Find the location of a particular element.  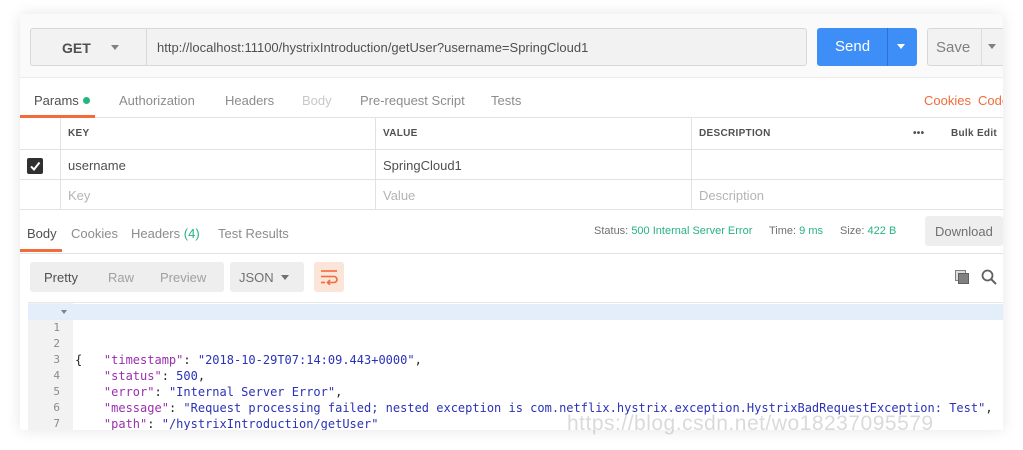

row-check-cell is located at coordinates (40, 164).